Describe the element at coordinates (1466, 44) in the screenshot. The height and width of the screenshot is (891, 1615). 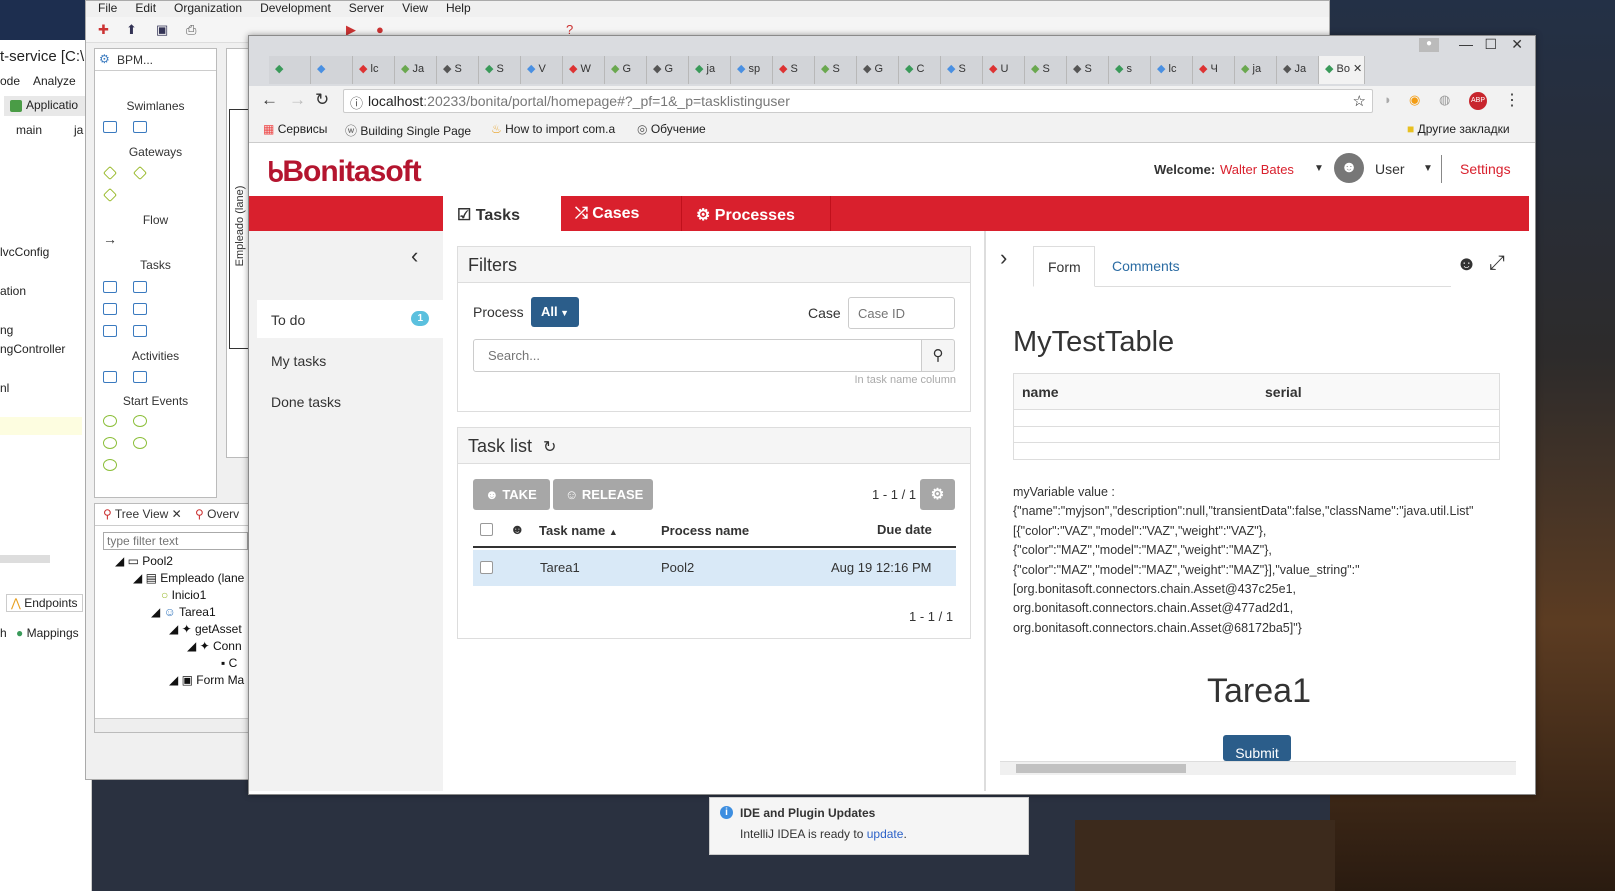
I see `minimize-icon: —` at that location.